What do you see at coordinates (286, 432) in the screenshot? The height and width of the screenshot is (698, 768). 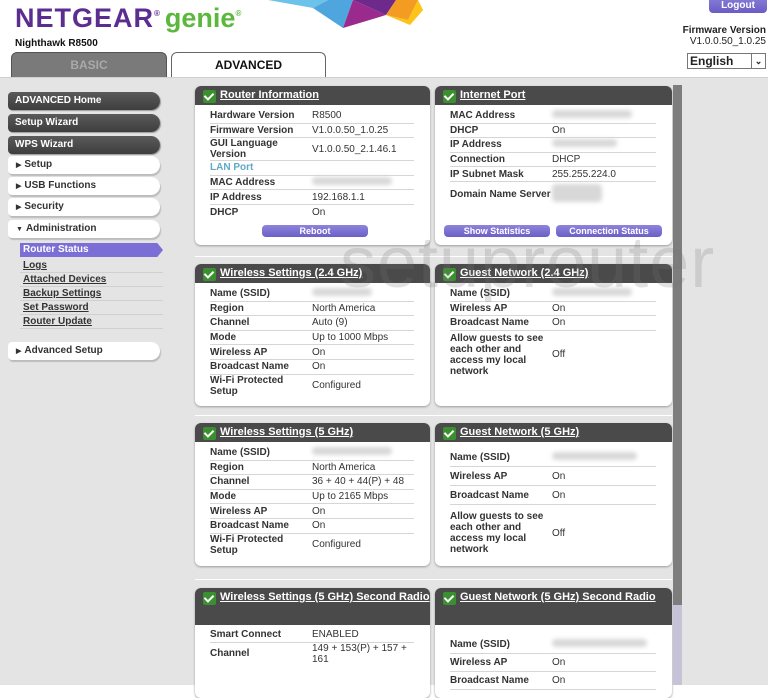 I see `wireless-5-title: Wireless Settings (5 GHz)` at bounding box center [286, 432].